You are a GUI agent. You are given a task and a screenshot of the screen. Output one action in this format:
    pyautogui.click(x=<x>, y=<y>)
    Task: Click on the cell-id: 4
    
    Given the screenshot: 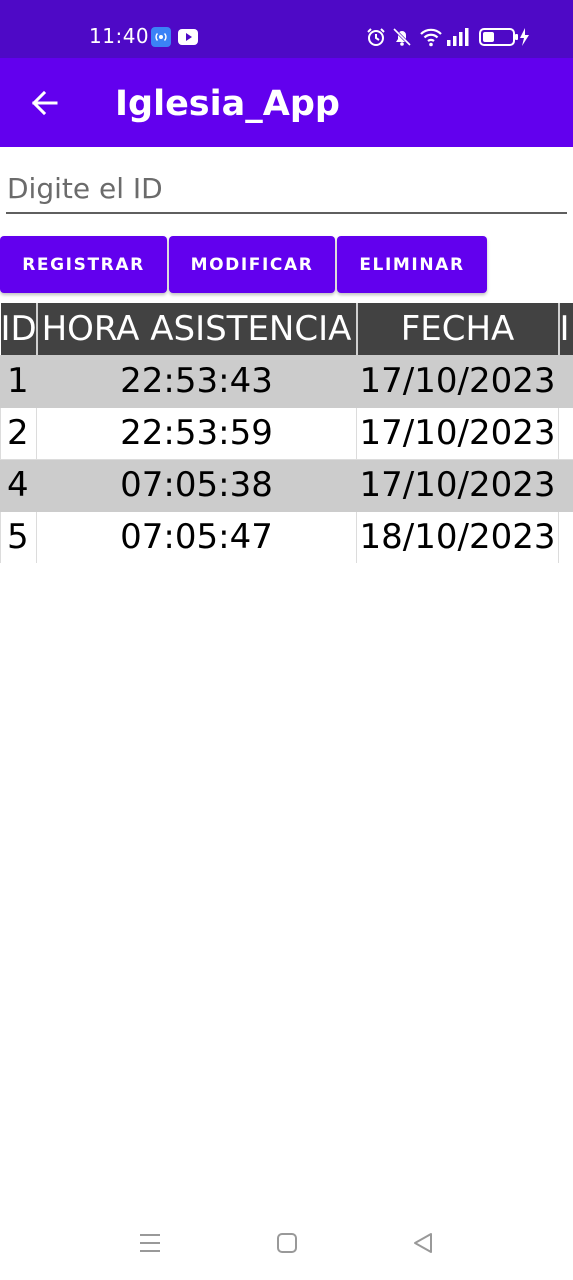 What is the action you would take?
    pyautogui.click(x=18, y=485)
    